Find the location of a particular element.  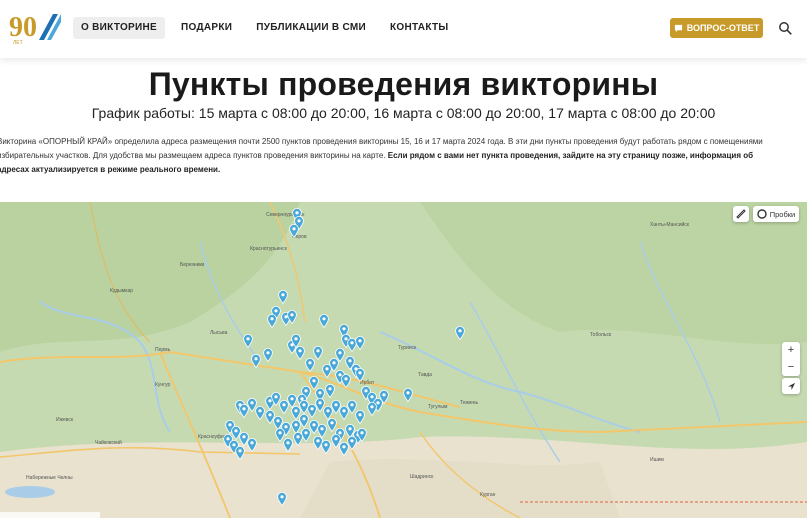

map-label: Ишим is located at coordinates (657, 460).